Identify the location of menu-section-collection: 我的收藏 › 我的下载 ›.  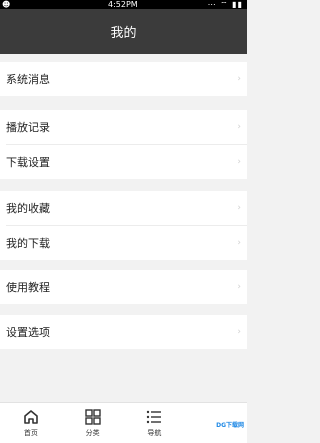
(123, 225).